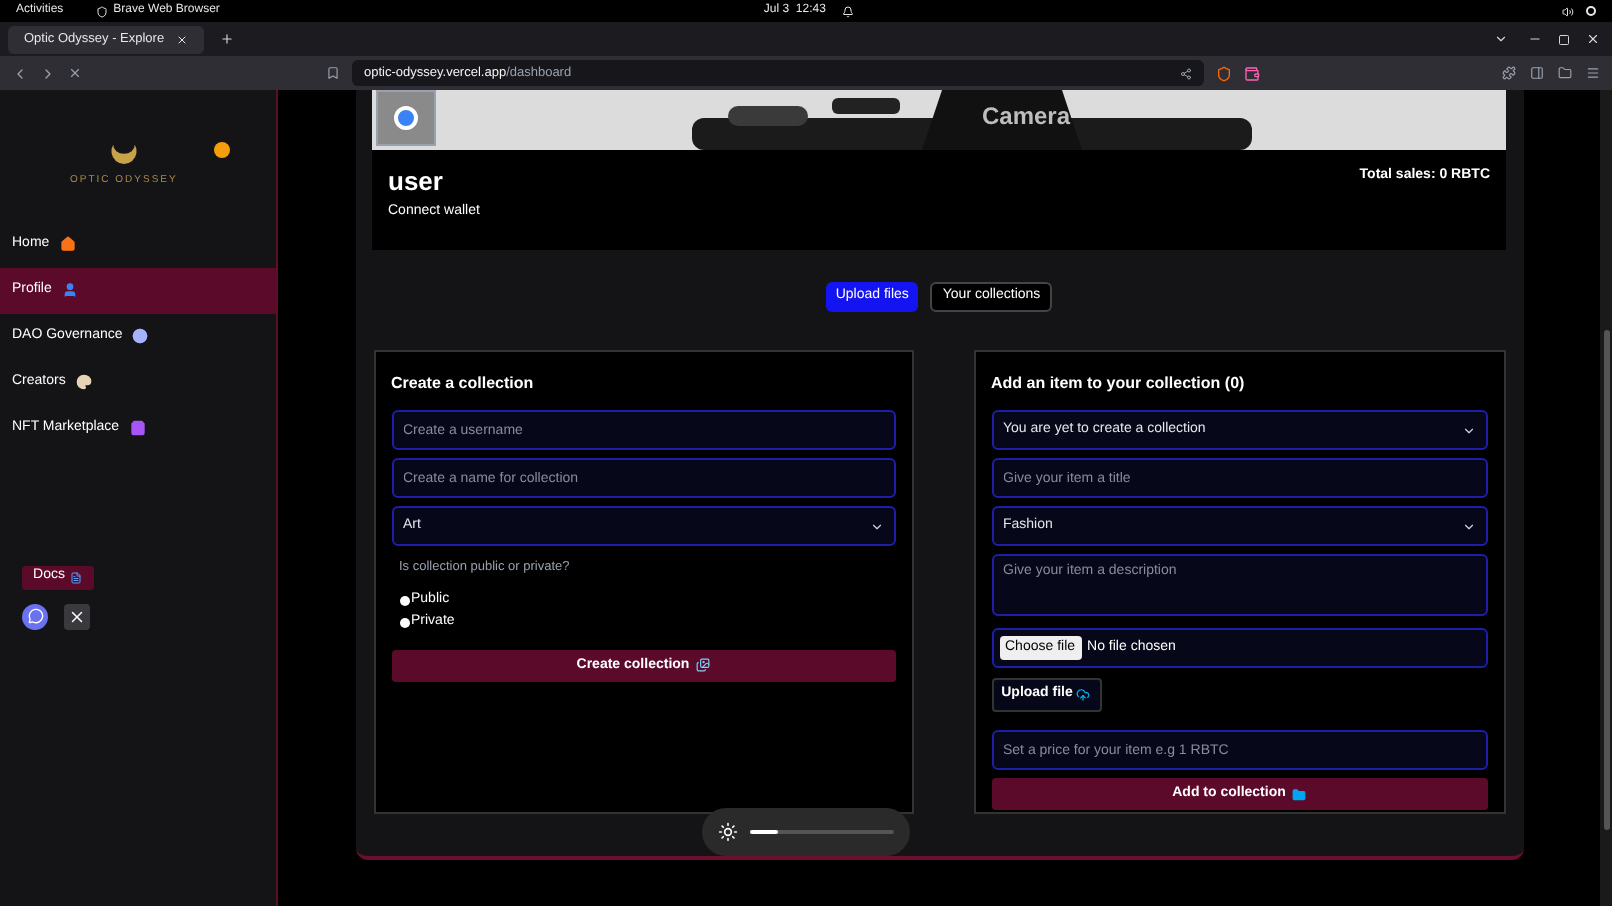 The width and height of the screenshot is (1612, 906). What do you see at coordinates (702, 665) in the screenshot?
I see `images-icon` at bounding box center [702, 665].